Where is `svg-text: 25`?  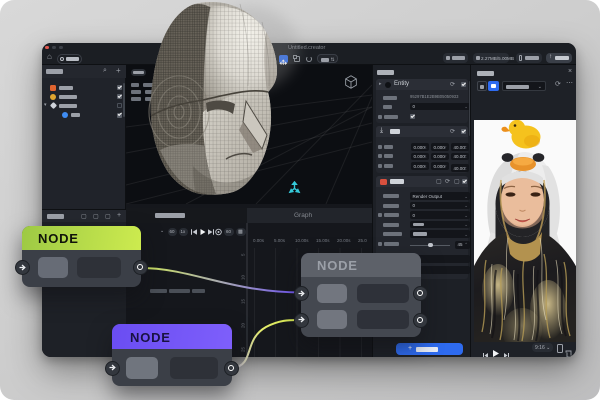
svg-text: 25 is located at coordinates (243, 349).